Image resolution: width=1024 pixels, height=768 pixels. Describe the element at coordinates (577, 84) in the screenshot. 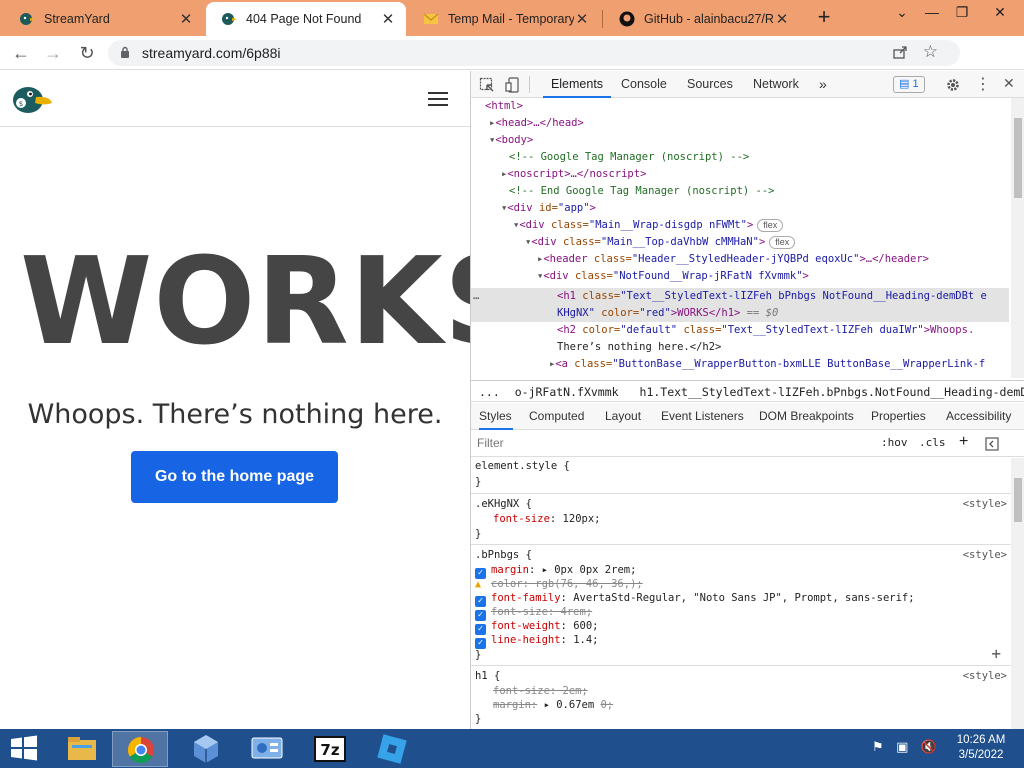

I see `tab-elements: Elements` at that location.